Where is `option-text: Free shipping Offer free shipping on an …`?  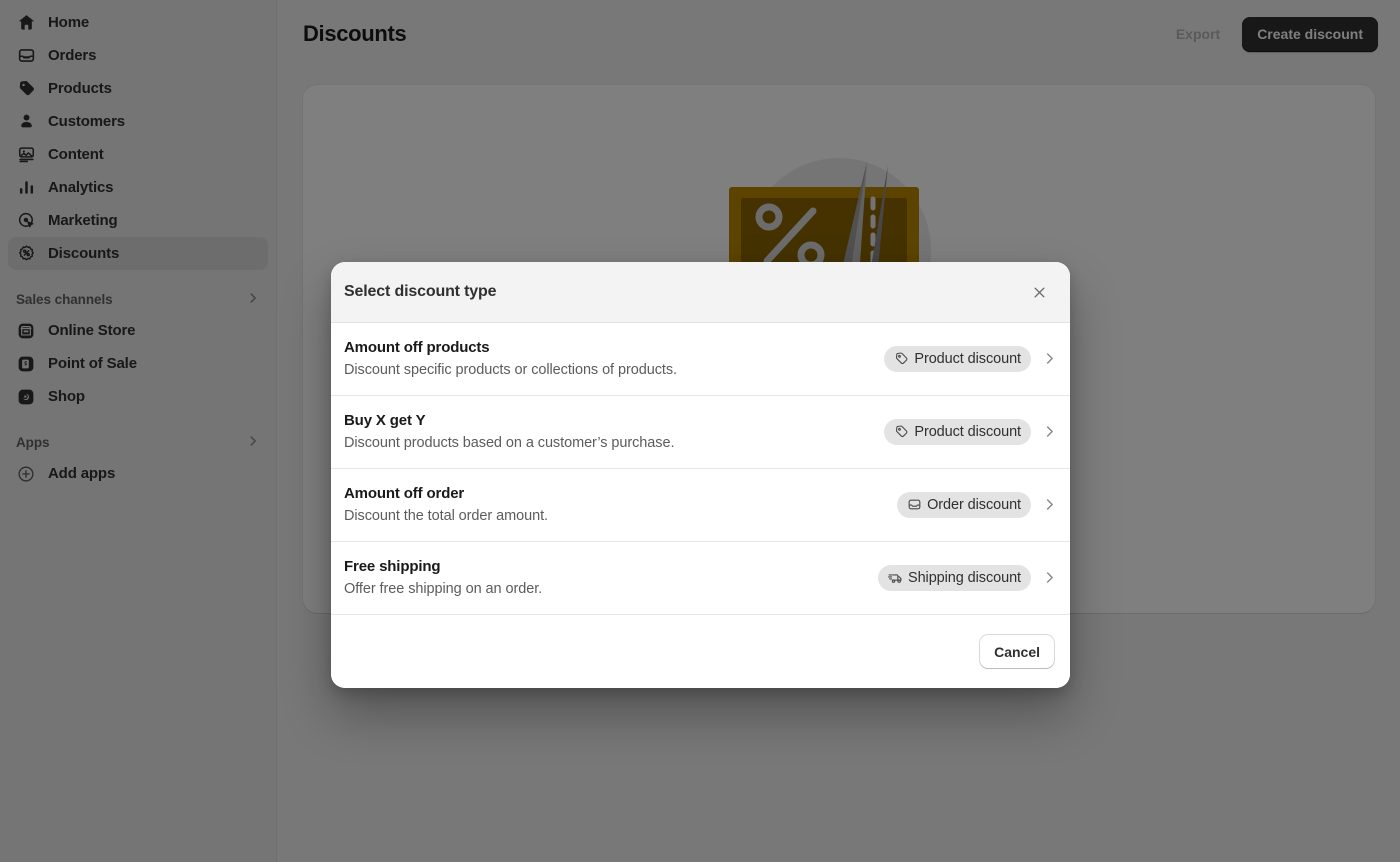 option-text: Free shipping Offer free shipping on an … is located at coordinates (443, 577).